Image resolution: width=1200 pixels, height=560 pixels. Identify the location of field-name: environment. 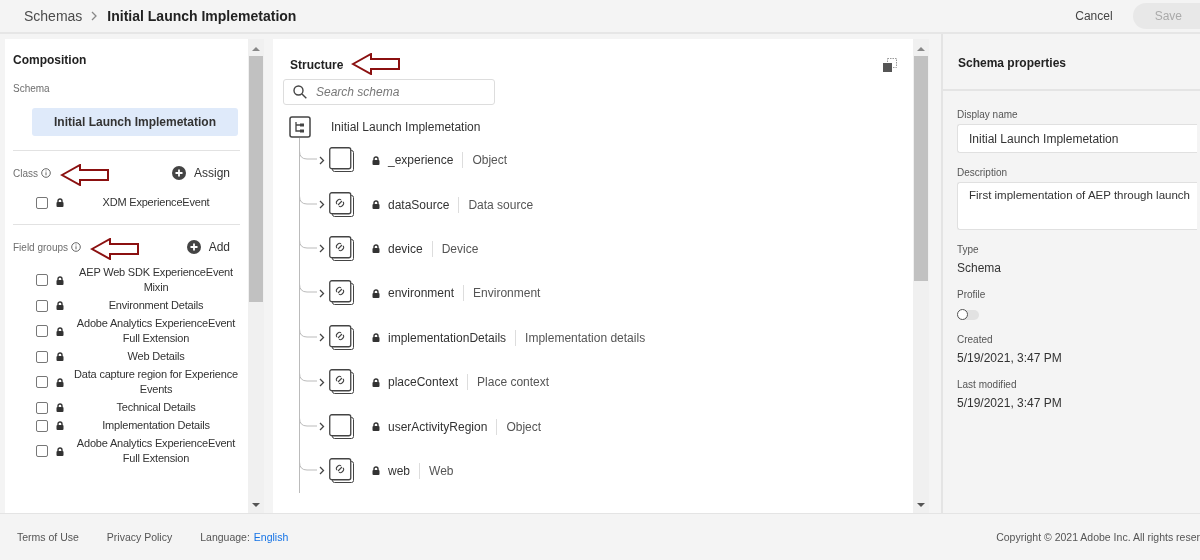
(421, 293).